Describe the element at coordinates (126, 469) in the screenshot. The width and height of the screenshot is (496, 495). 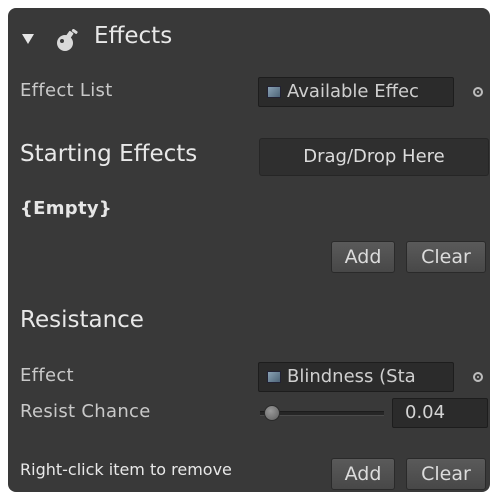
I see `remove-hint-text: Right-click item to remove` at that location.